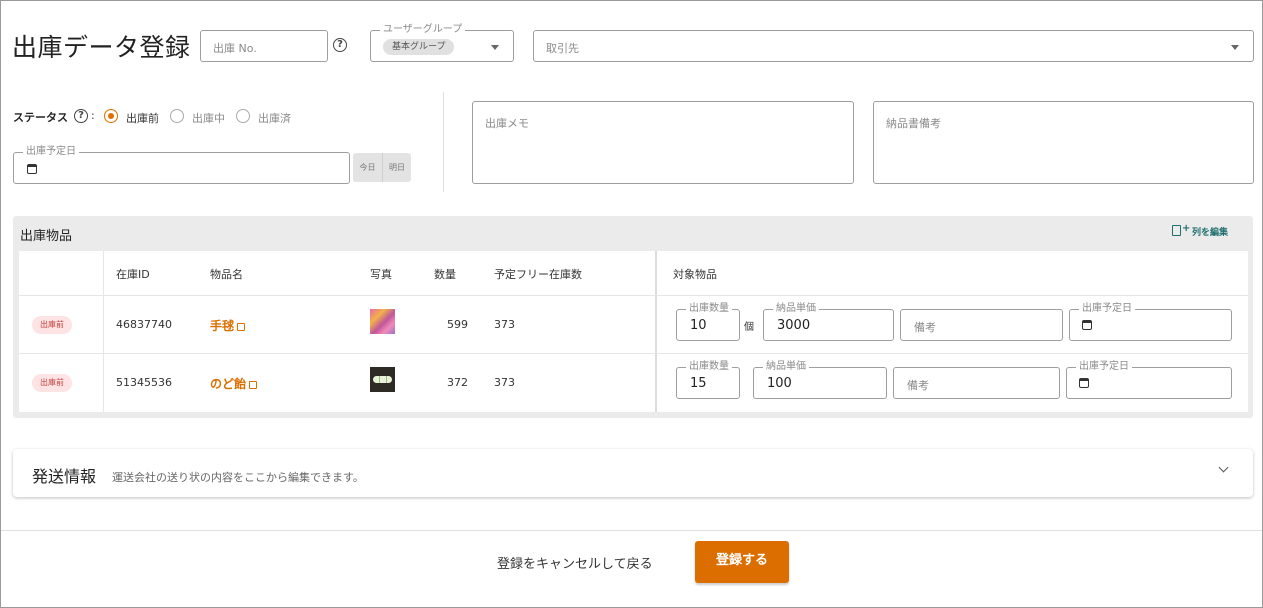 The width and height of the screenshot is (1263, 608). Describe the element at coordinates (708, 322) in the screenshot. I see `ship-qty-input: 出庫数量 10` at that location.